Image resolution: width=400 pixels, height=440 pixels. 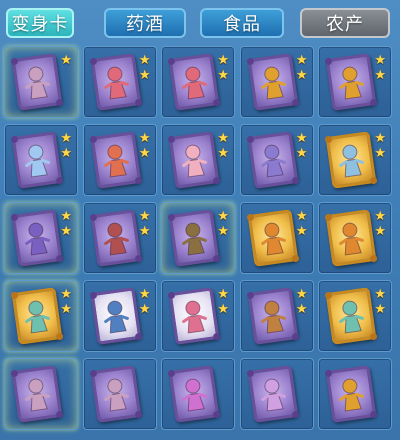 I want to click on tab-farm-produce: 农产, so click(x=345, y=23).